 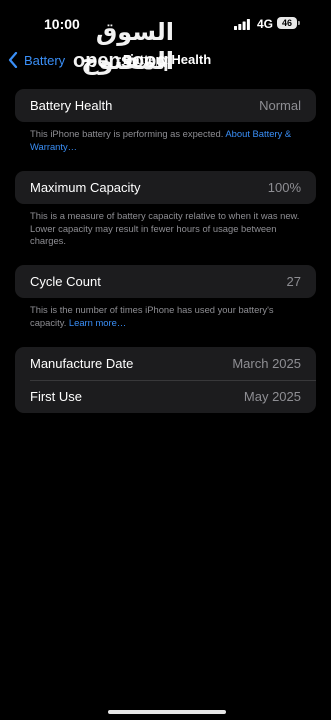 What do you see at coordinates (165, 24) in the screenshot?
I see `status-bar: 10:00 4G 46` at bounding box center [165, 24].